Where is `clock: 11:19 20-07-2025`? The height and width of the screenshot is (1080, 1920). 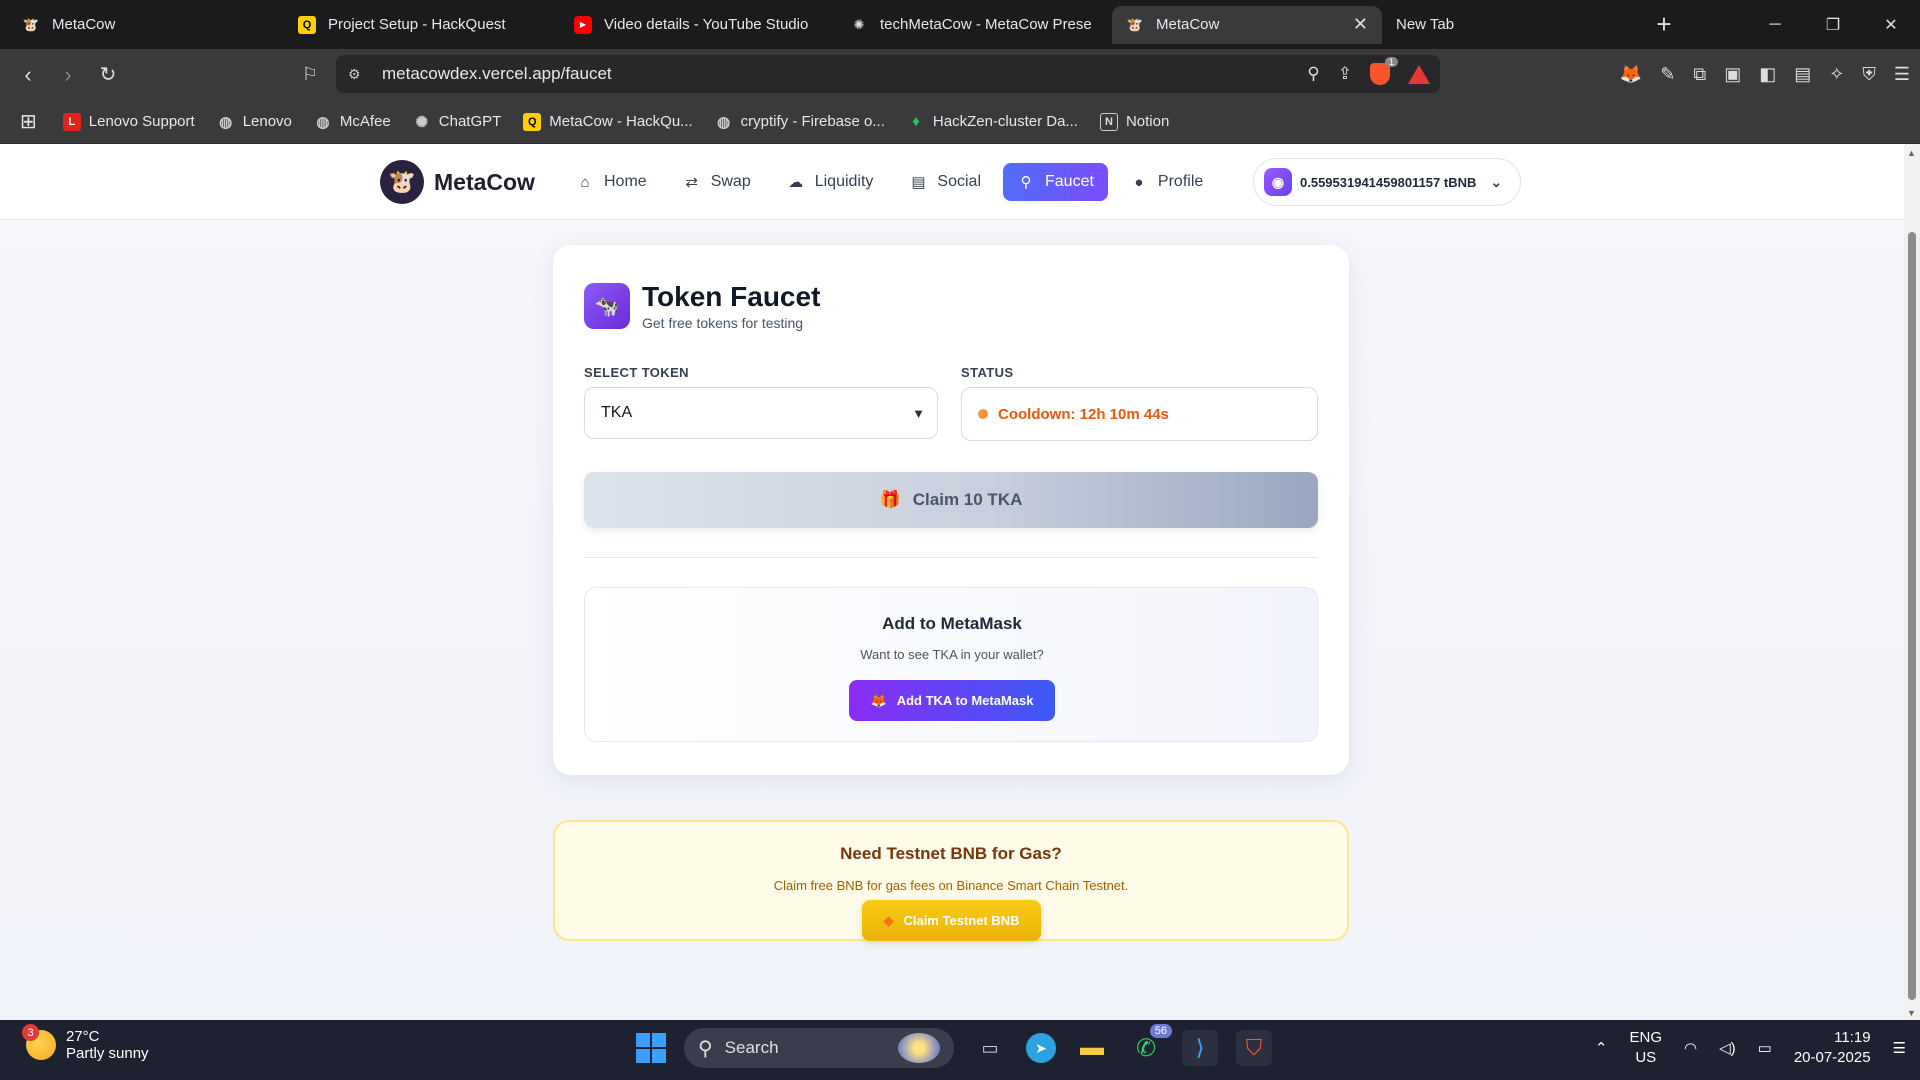
clock: 11:19 20-07-2025 is located at coordinates (1832, 1048).